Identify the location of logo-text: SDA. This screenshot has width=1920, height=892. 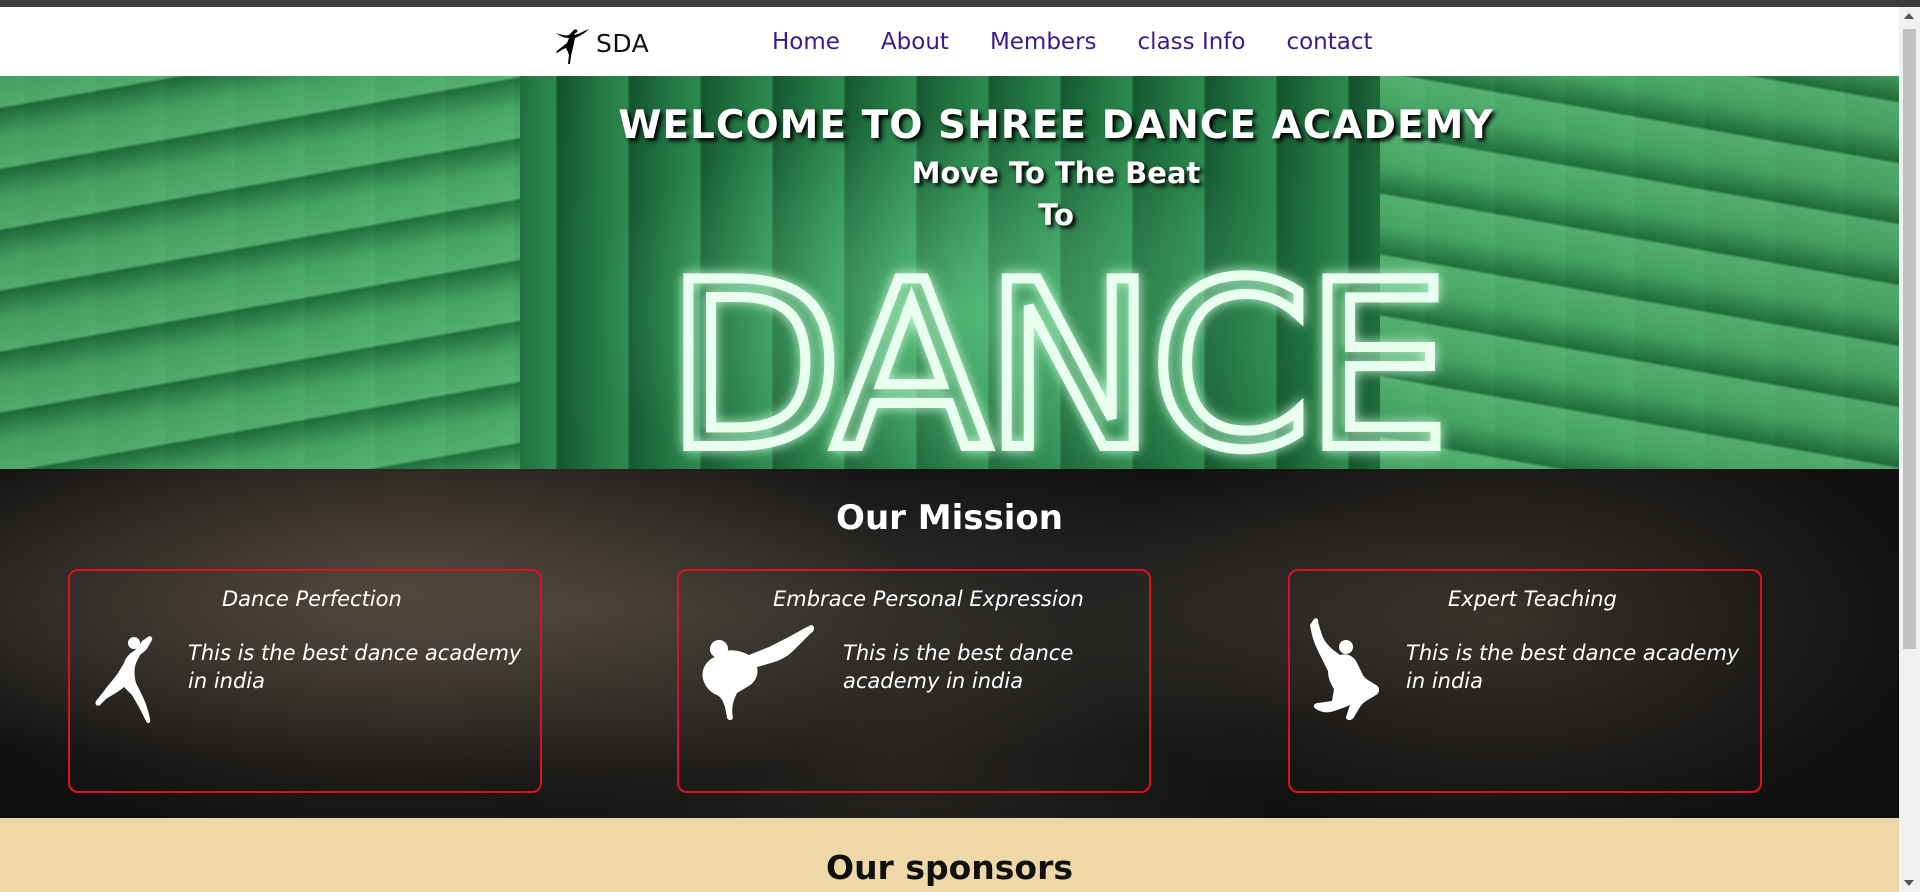
(623, 43).